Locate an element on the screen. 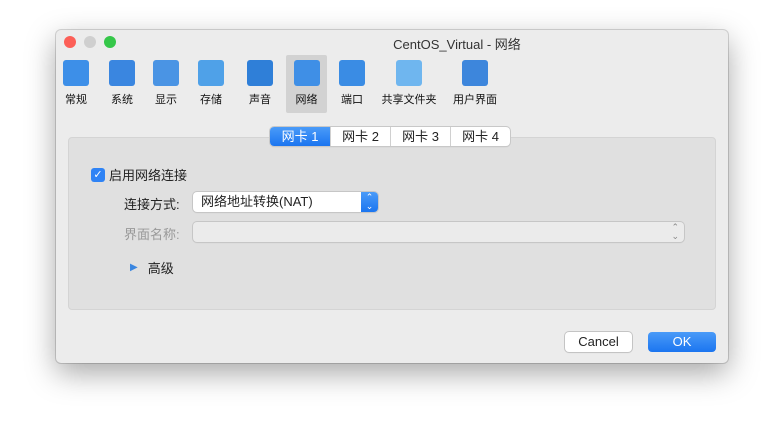  toolbar-item-label: 端口 is located at coordinates (352, 100).